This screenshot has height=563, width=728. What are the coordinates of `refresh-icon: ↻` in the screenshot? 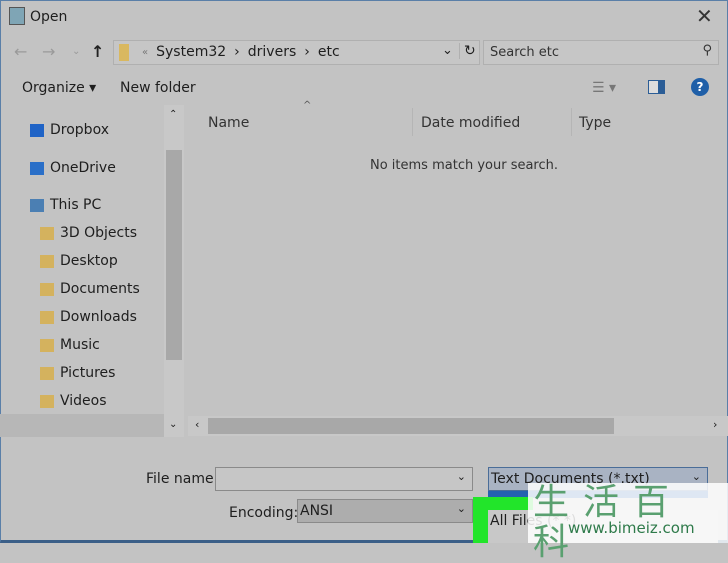 It's located at (467, 51).